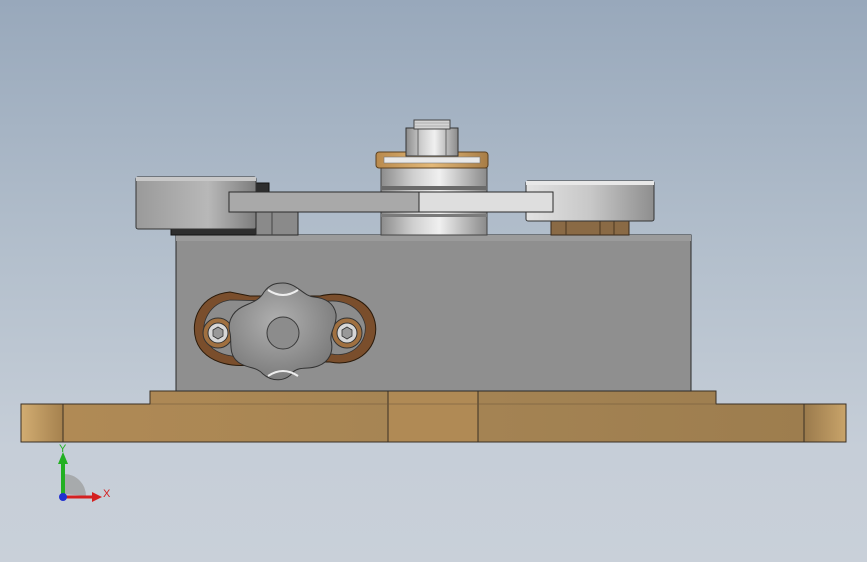  I want to click on left-socket-screw, so click(218, 333).